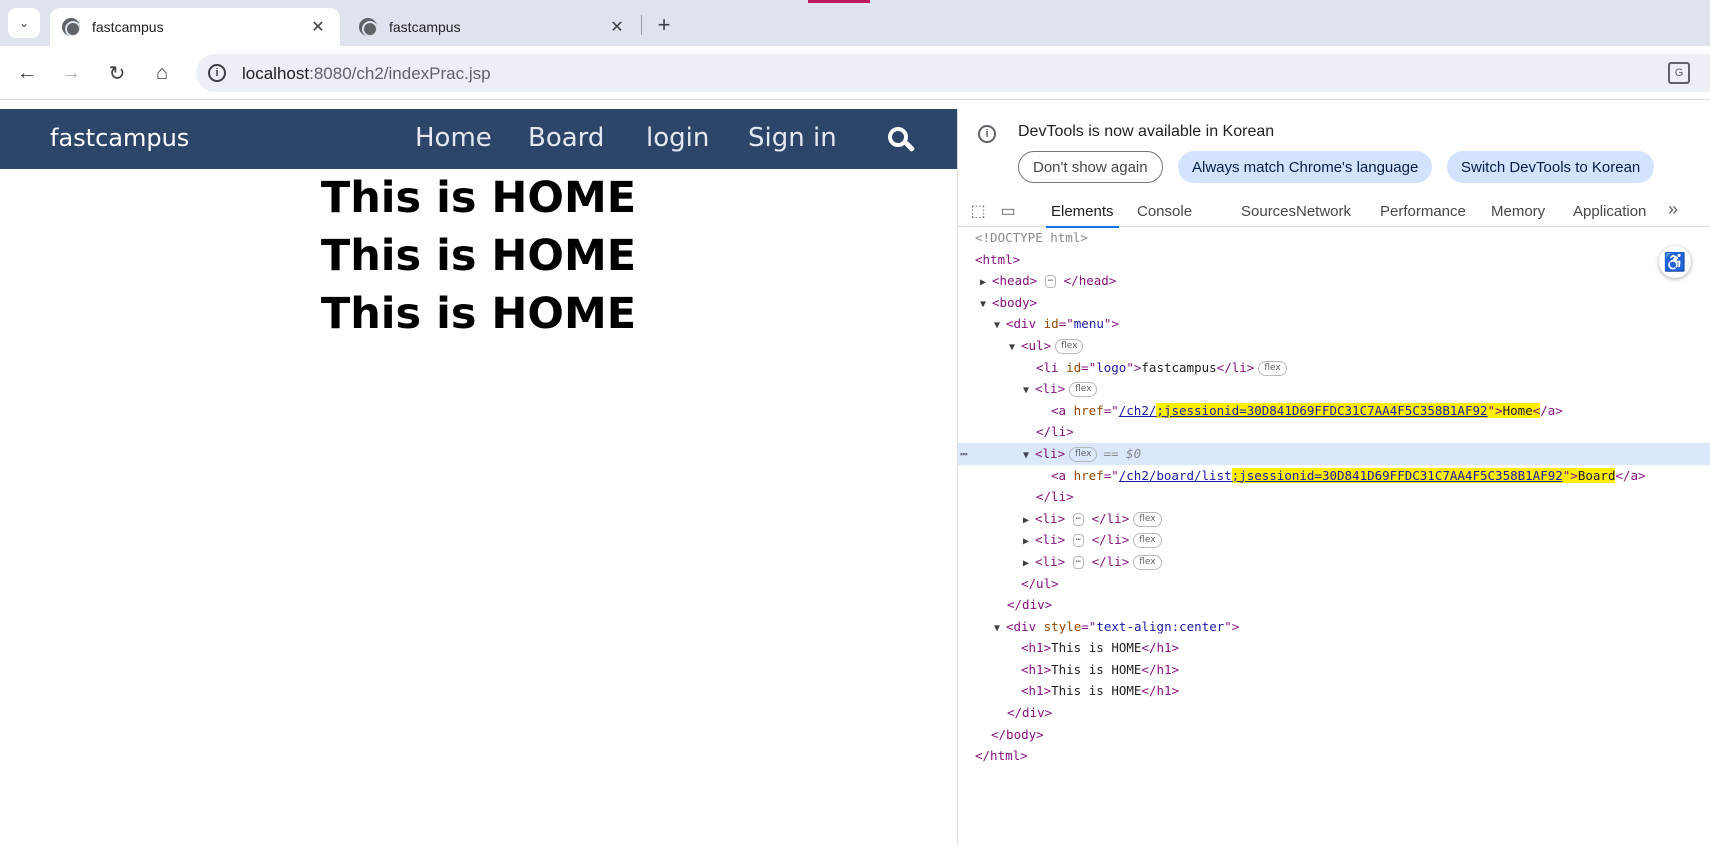  What do you see at coordinates (1673, 209) in the screenshot?
I see `more-tabs-icon: »` at bounding box center [1673, 209].